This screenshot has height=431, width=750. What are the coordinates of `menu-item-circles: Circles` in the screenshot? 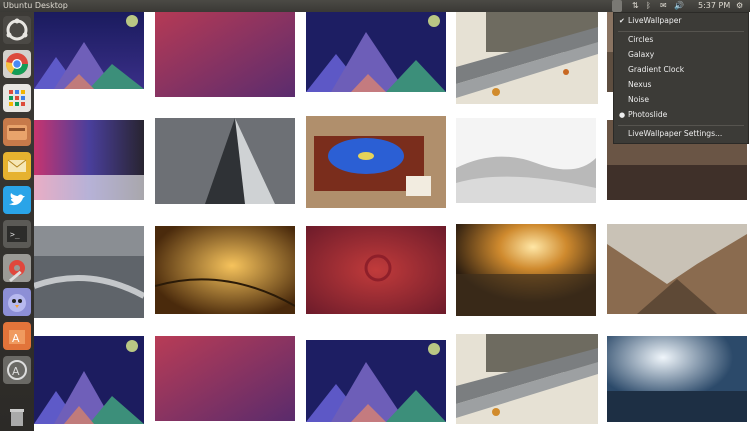 It's located at (681, 40).